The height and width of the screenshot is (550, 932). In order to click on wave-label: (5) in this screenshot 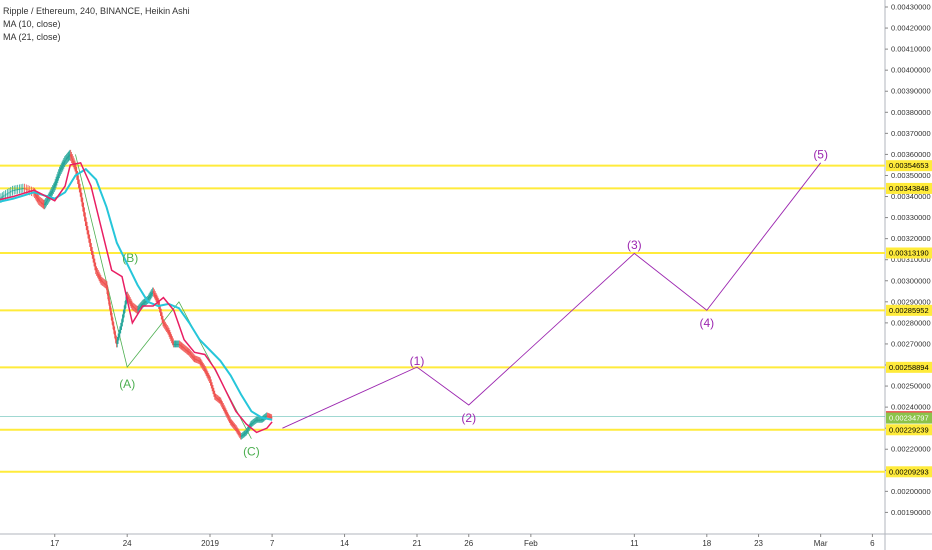, I will do `click(820, 155)`.